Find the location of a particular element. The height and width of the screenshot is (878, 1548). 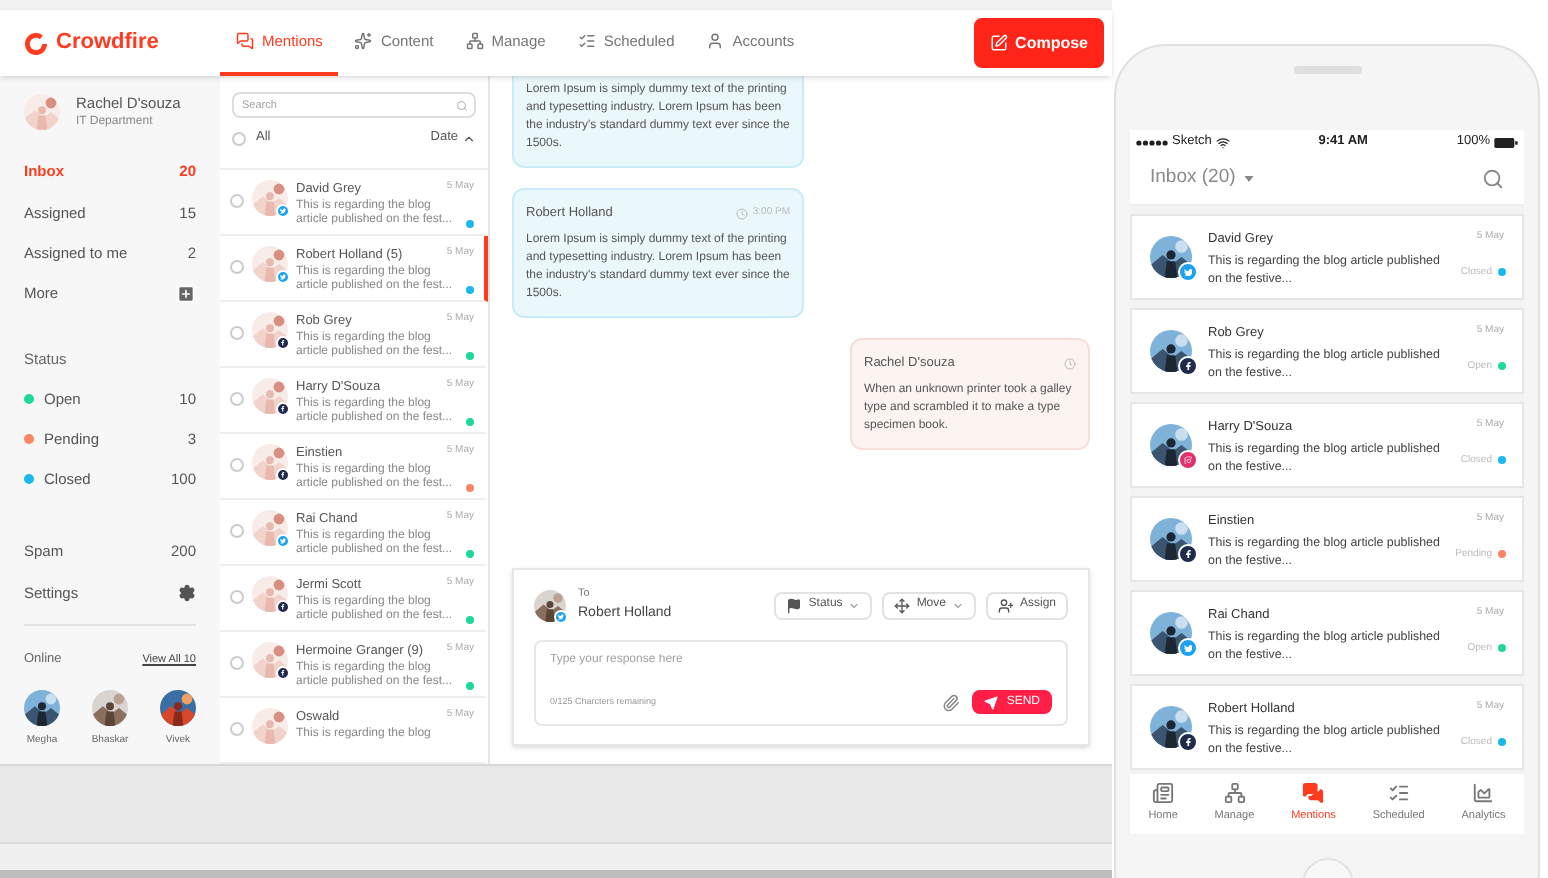

add-icon is located at coordinates (186, 293).